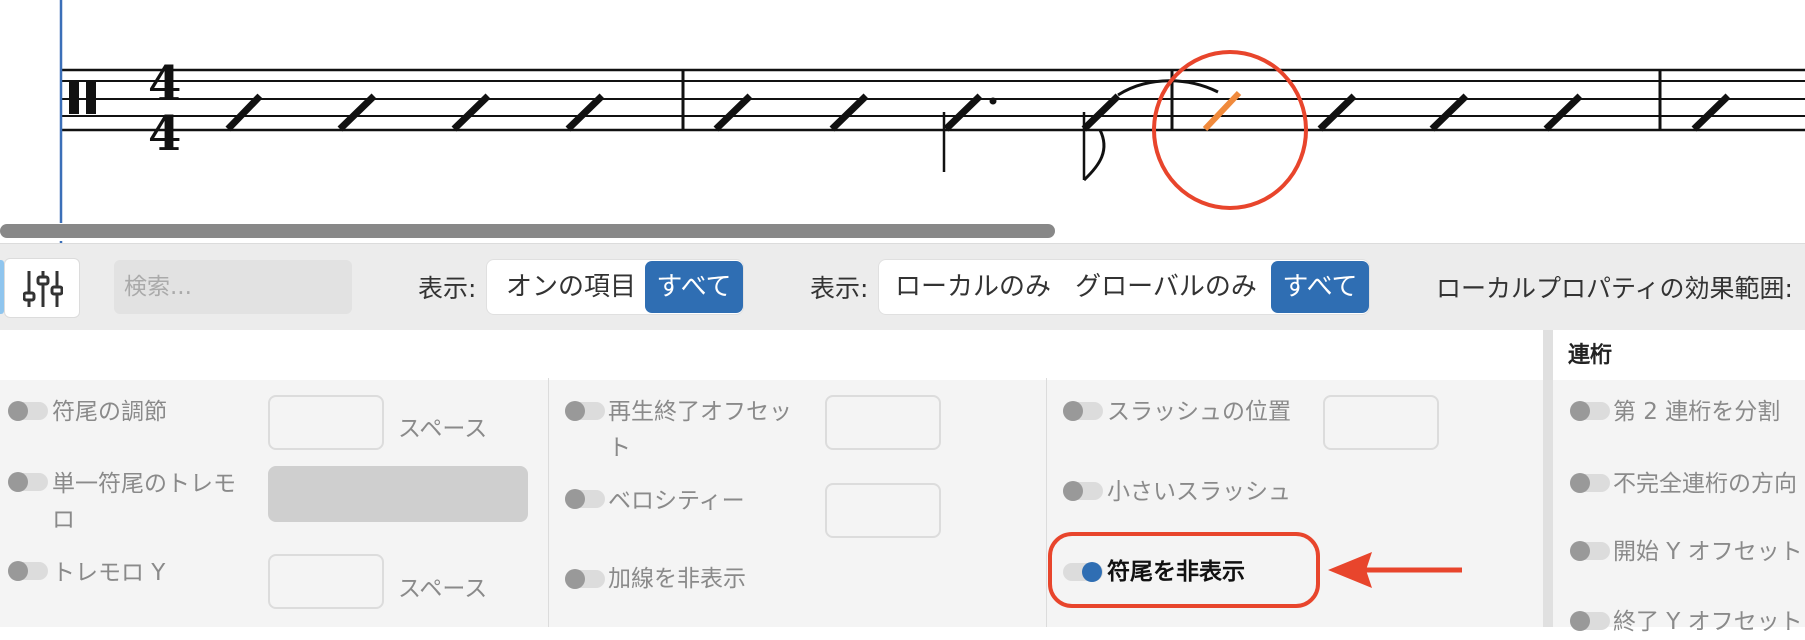  Describe the element at coordinates (694, 287) in the screenshot. I see `filter-all-button: すべて` at that location.